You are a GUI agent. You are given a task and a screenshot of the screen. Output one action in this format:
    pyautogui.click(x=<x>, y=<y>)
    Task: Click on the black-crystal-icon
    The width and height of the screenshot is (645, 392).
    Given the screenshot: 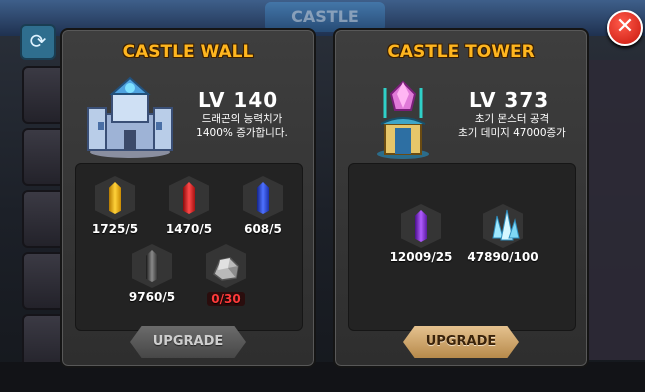 What is the action you would take?
    pyautogui.click(x=152, y=266)
    